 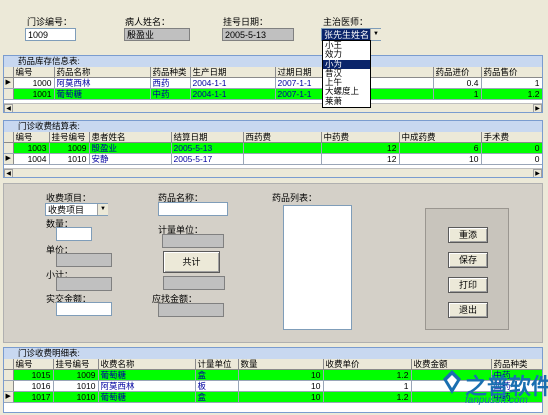 I want to click on exit-button: 退出, so click(x=468, y=310).